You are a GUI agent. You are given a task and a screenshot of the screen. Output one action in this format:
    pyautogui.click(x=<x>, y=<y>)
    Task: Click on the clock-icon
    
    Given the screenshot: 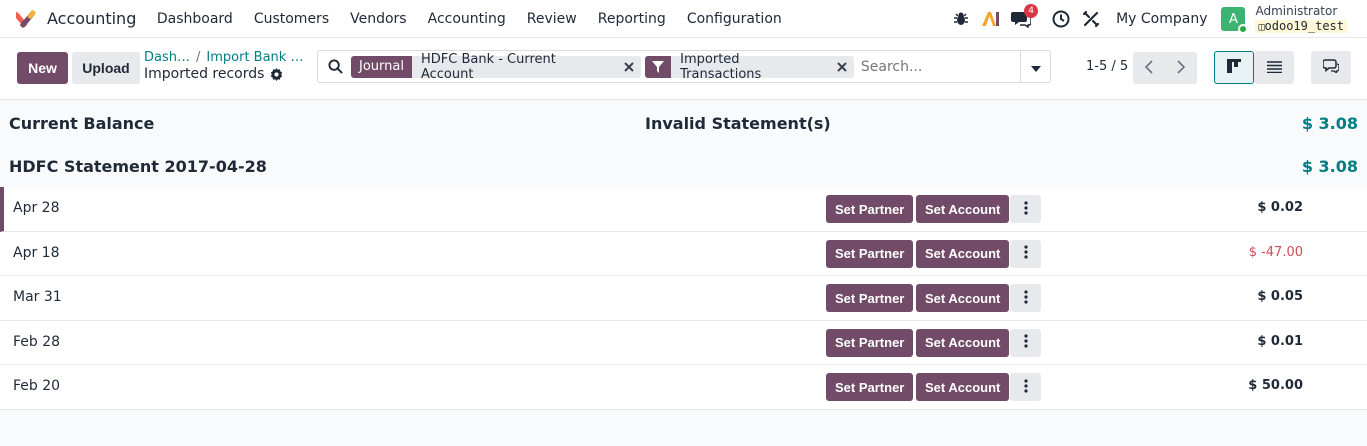 What is the action you would take?
    pyautogui.click(x=1061, y=19)
    